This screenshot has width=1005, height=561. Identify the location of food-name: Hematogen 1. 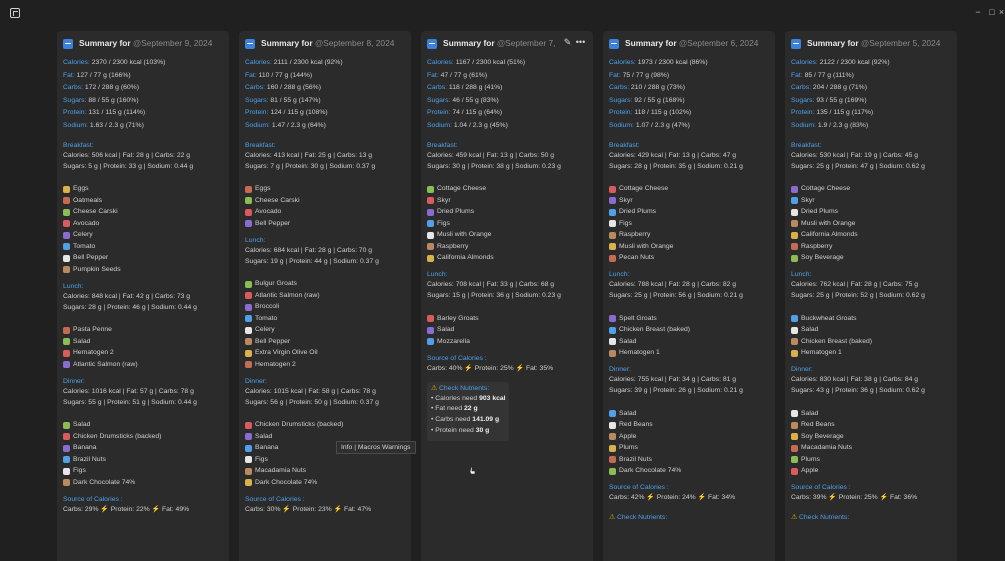
(821, 353).